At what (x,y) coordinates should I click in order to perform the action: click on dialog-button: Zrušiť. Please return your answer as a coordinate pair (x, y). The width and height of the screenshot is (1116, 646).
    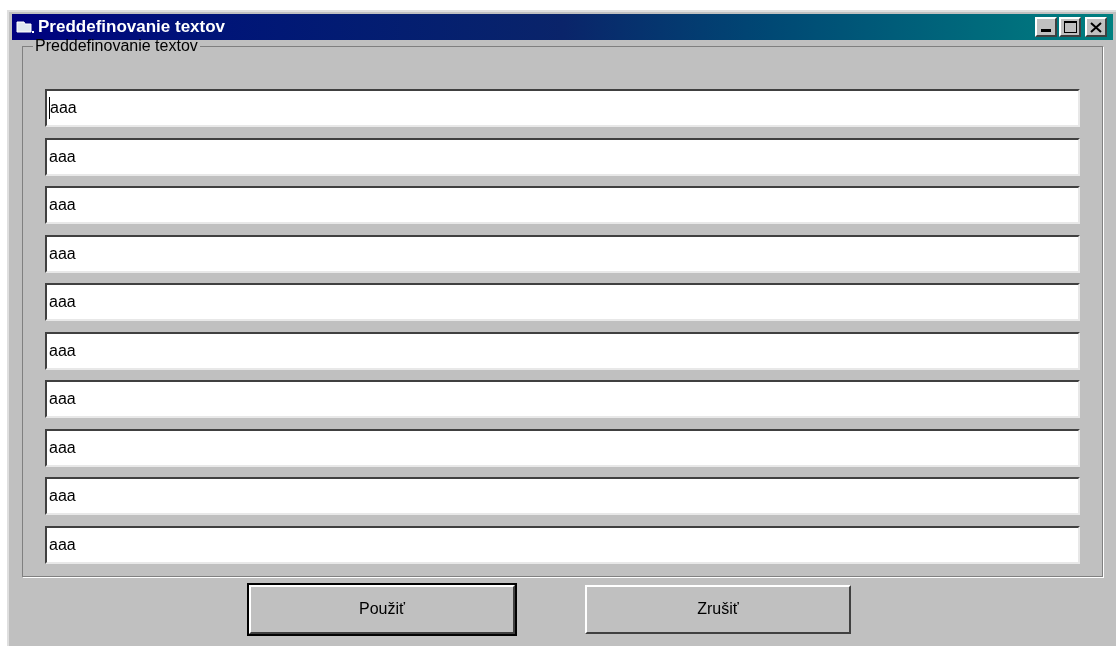
    Looking at the image, I should click on (718, 609).